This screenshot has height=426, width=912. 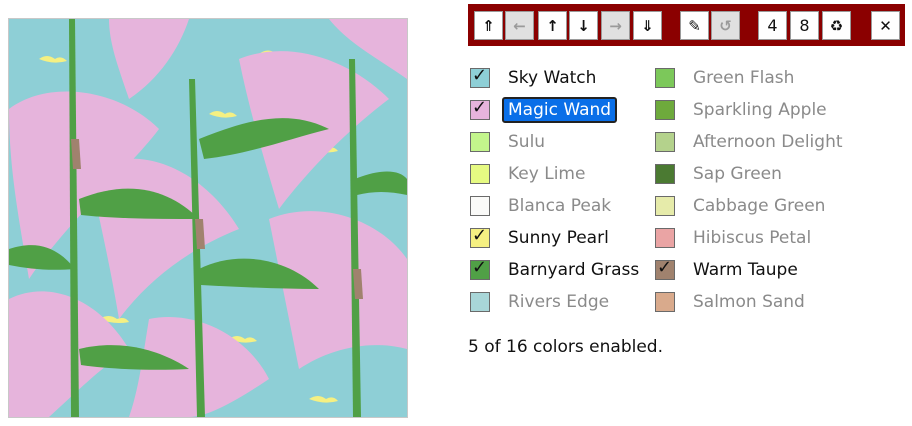 I want to click on status-text: 5 of 16 colors enabled., so click(x=565, y=347).